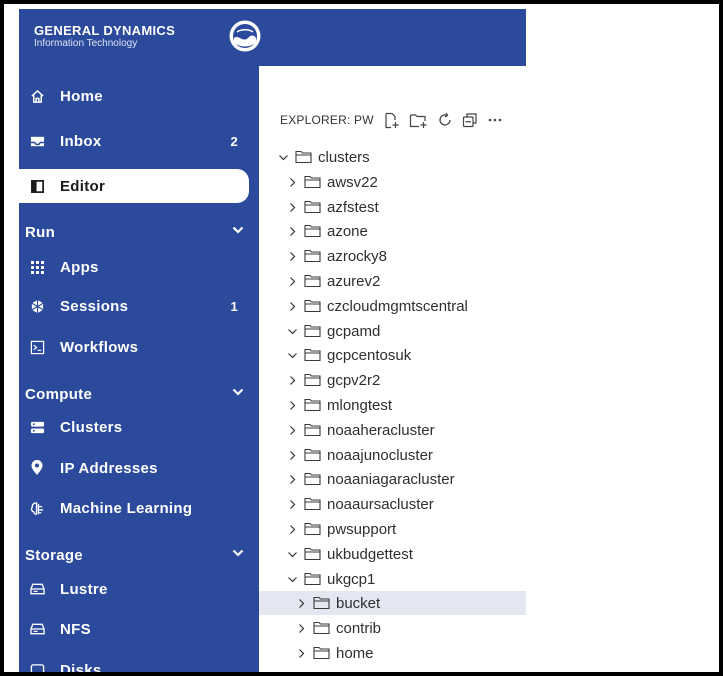 The image size is (723, 676). Describe the element at coordinates (81, 667) in the screenshot. I see `nav-disks-label: Disks` at that location.